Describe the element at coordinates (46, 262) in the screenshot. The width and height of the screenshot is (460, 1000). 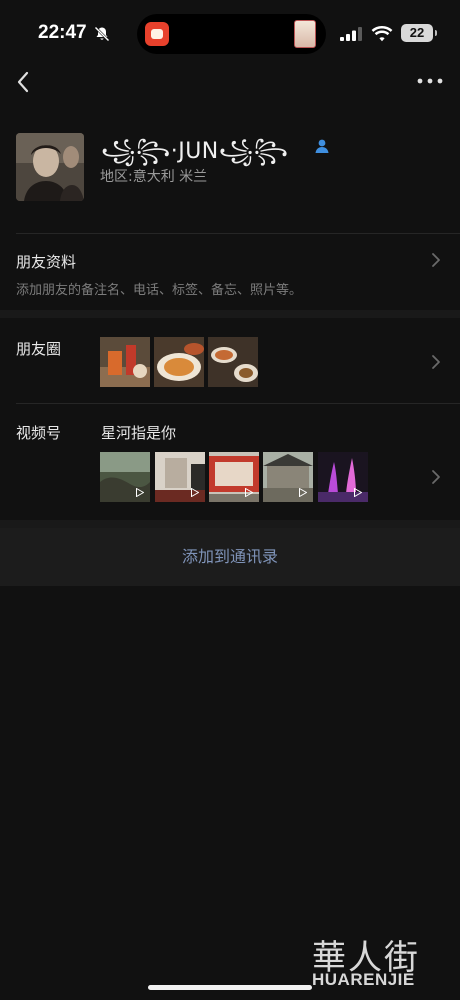
I see `friend-info-title: 朋友资料` at that location.